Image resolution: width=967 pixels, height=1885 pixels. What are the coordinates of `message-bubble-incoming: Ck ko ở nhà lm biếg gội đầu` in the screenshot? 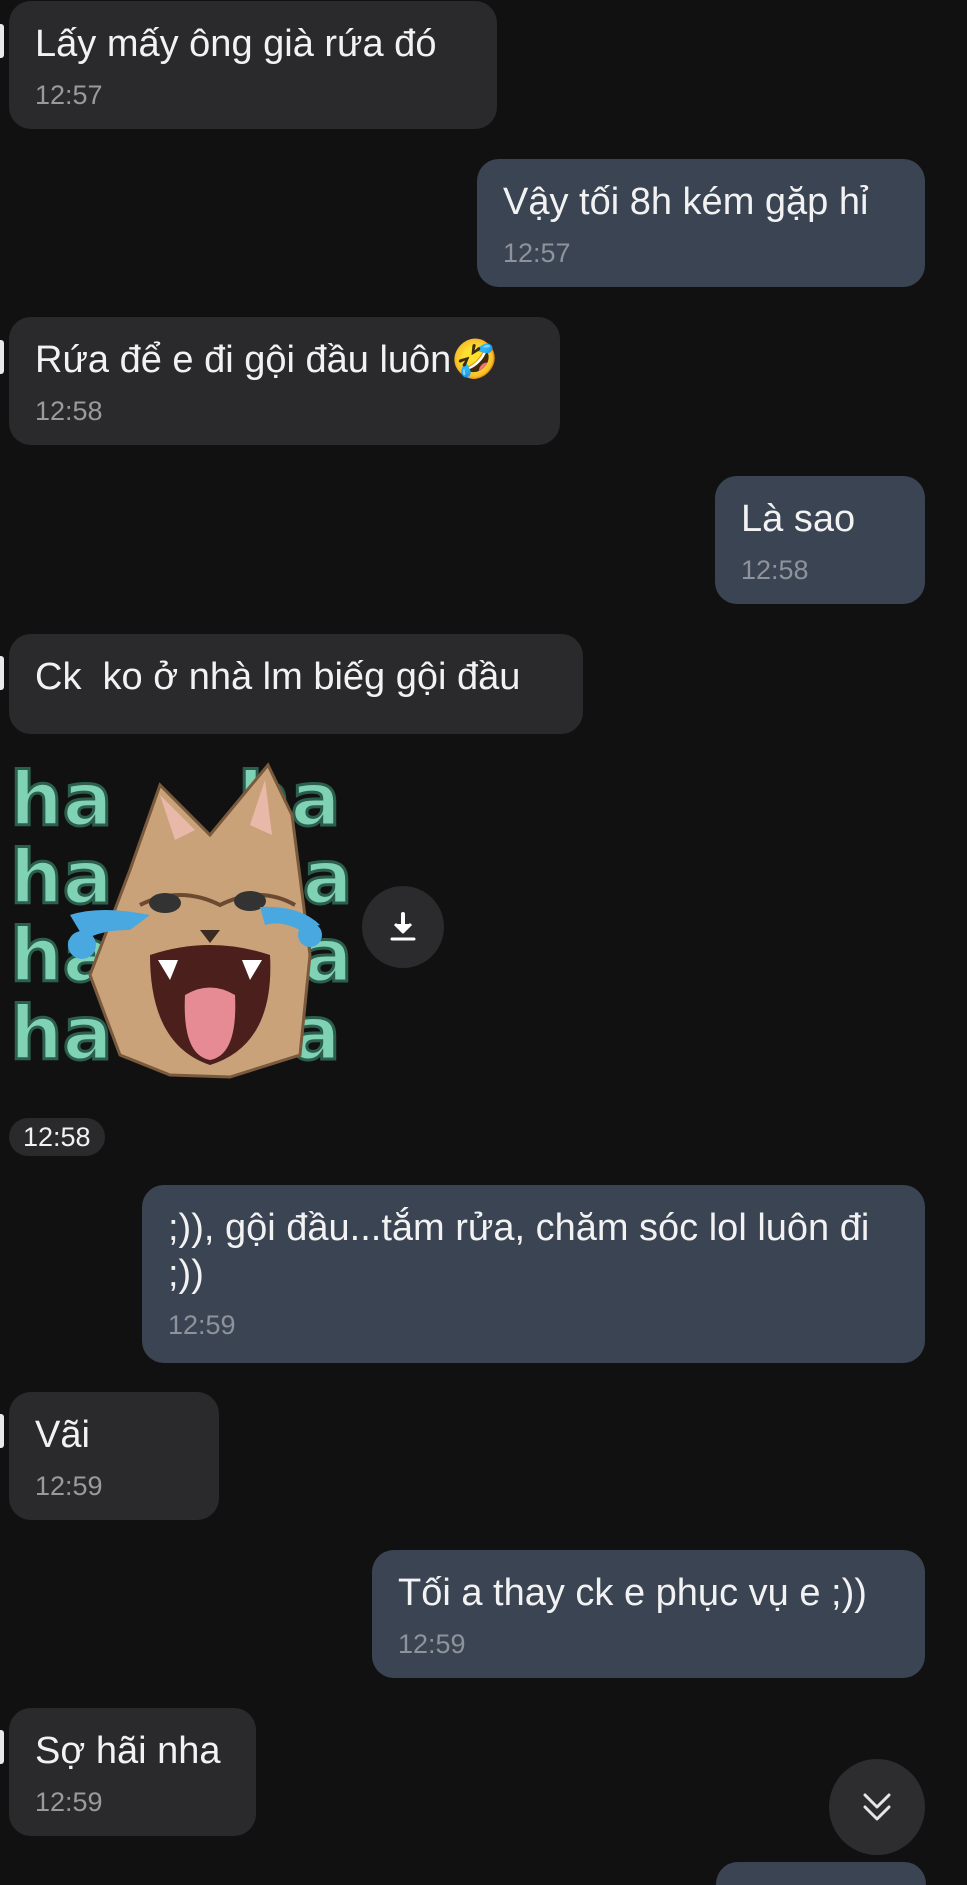 It's located at (296, 684).